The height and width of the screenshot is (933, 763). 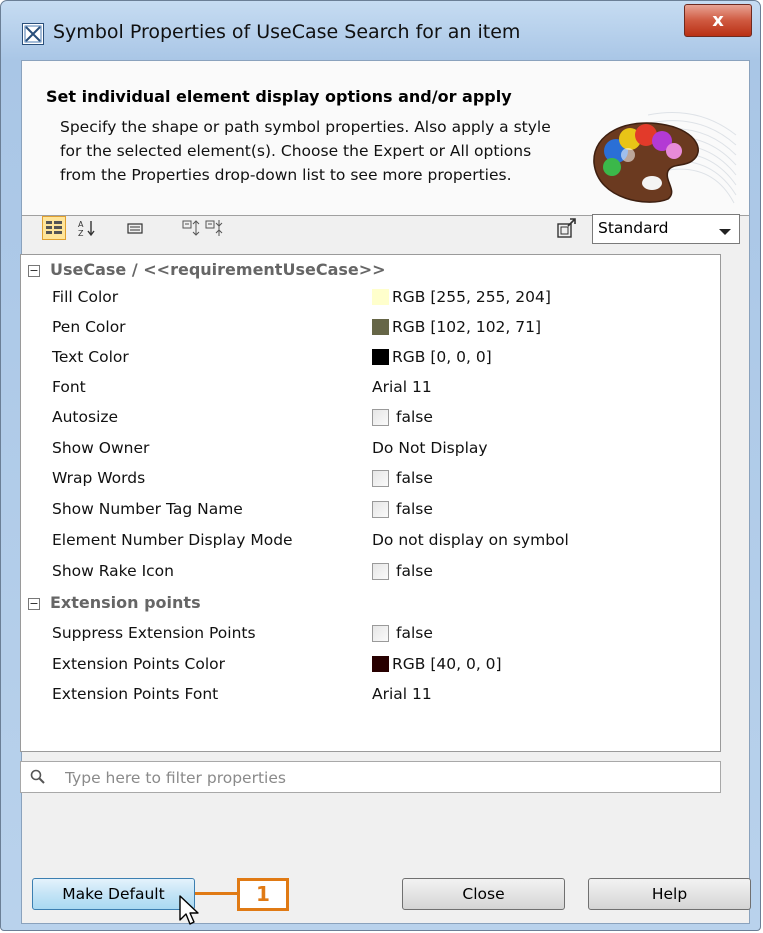 I want to click on help-button: Help, so click(x=669, y=894).